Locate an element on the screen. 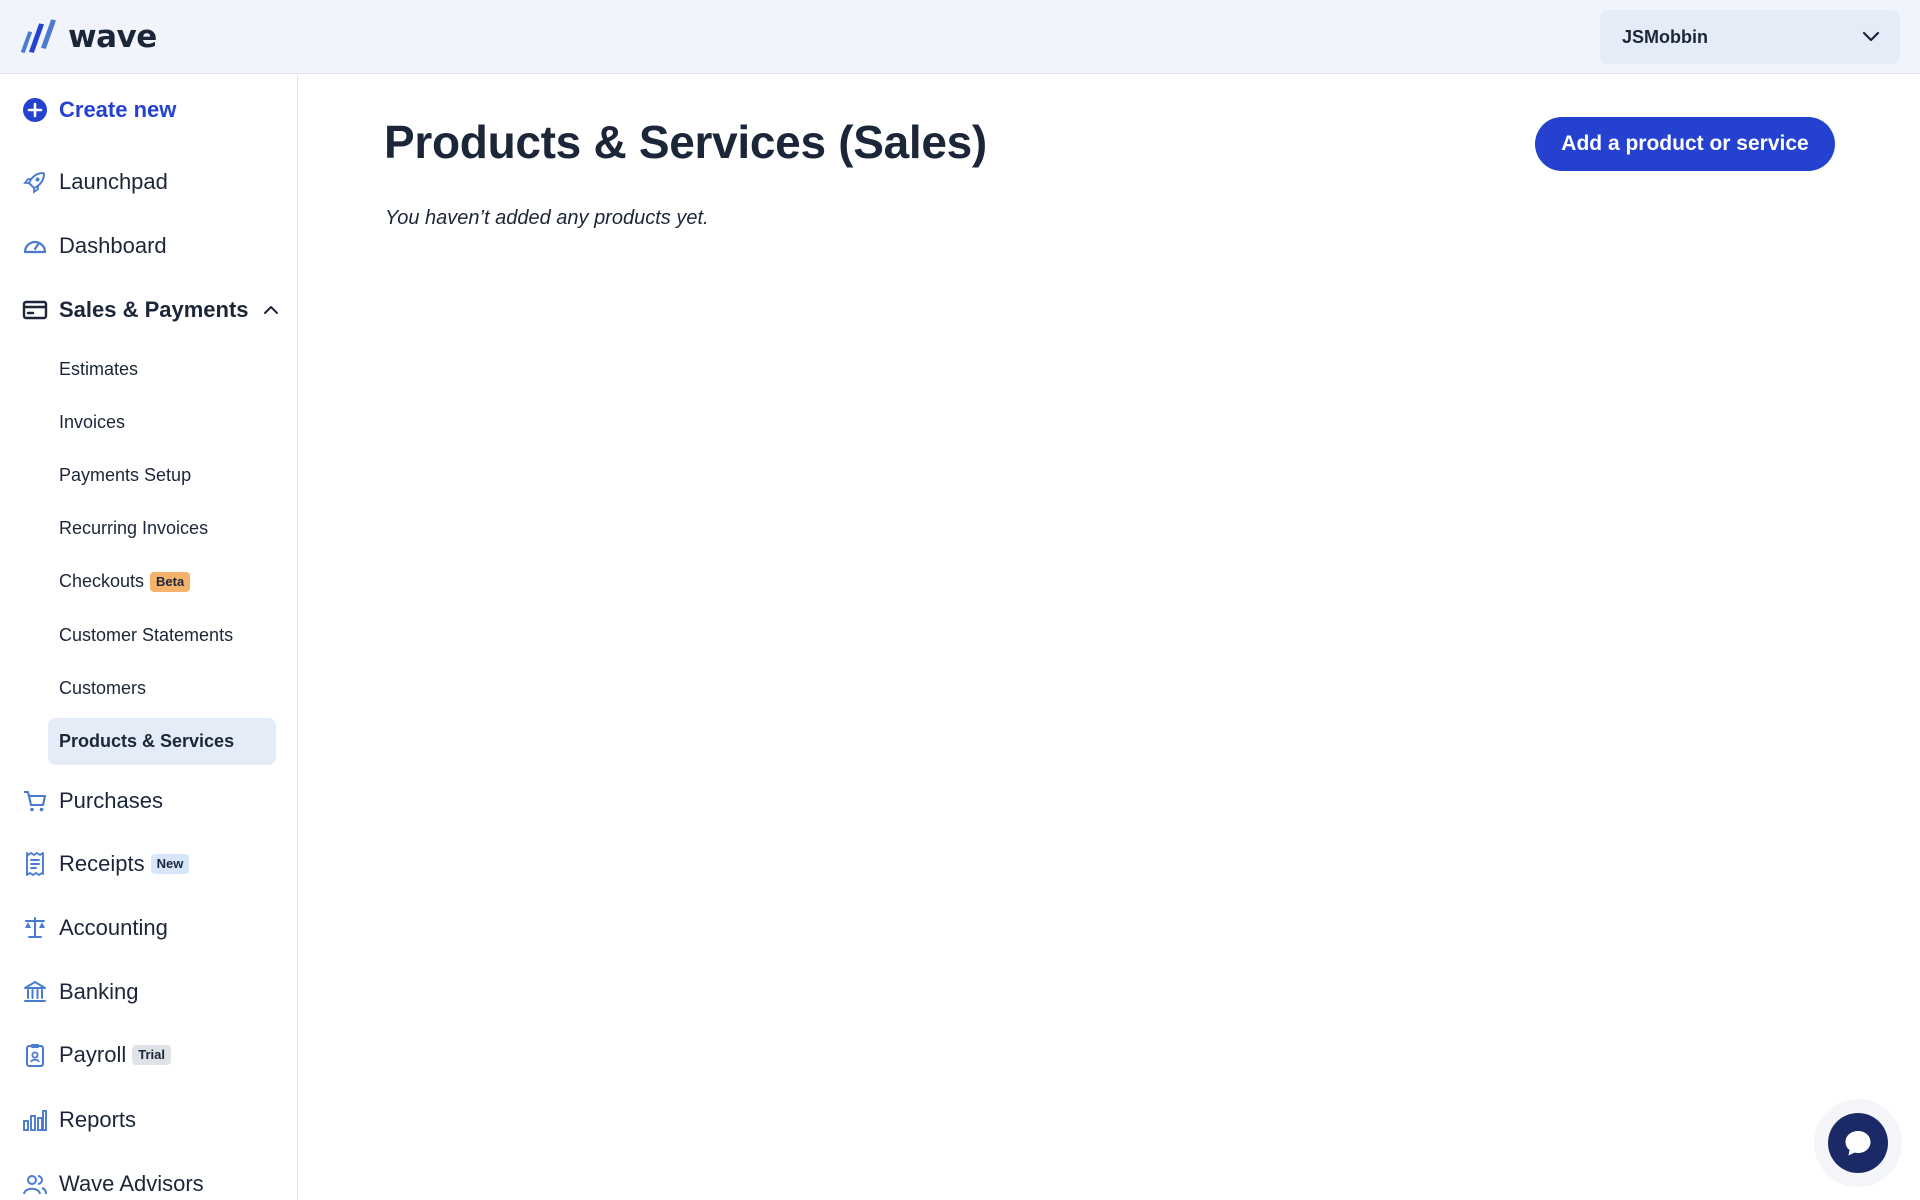 The height and width of the screenshot is (1200, 1920). sidebar-item-sales-payments: Sales & Payments is located at coordinates (148, 310).